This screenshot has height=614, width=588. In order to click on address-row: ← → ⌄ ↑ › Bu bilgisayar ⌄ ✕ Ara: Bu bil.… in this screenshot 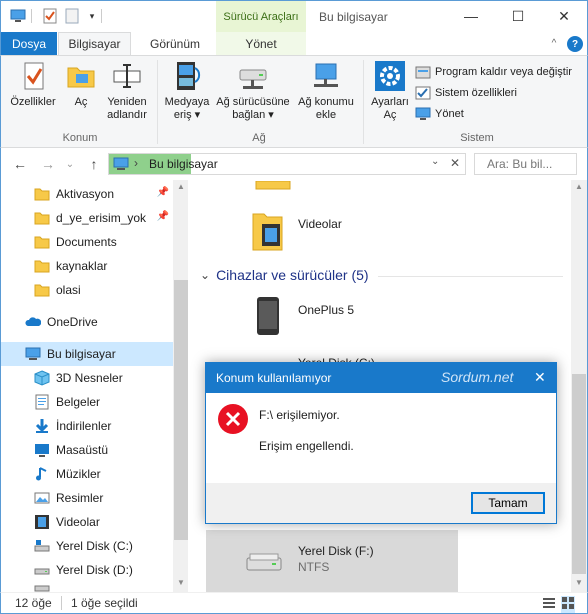, I will do `click(294, 164)`.